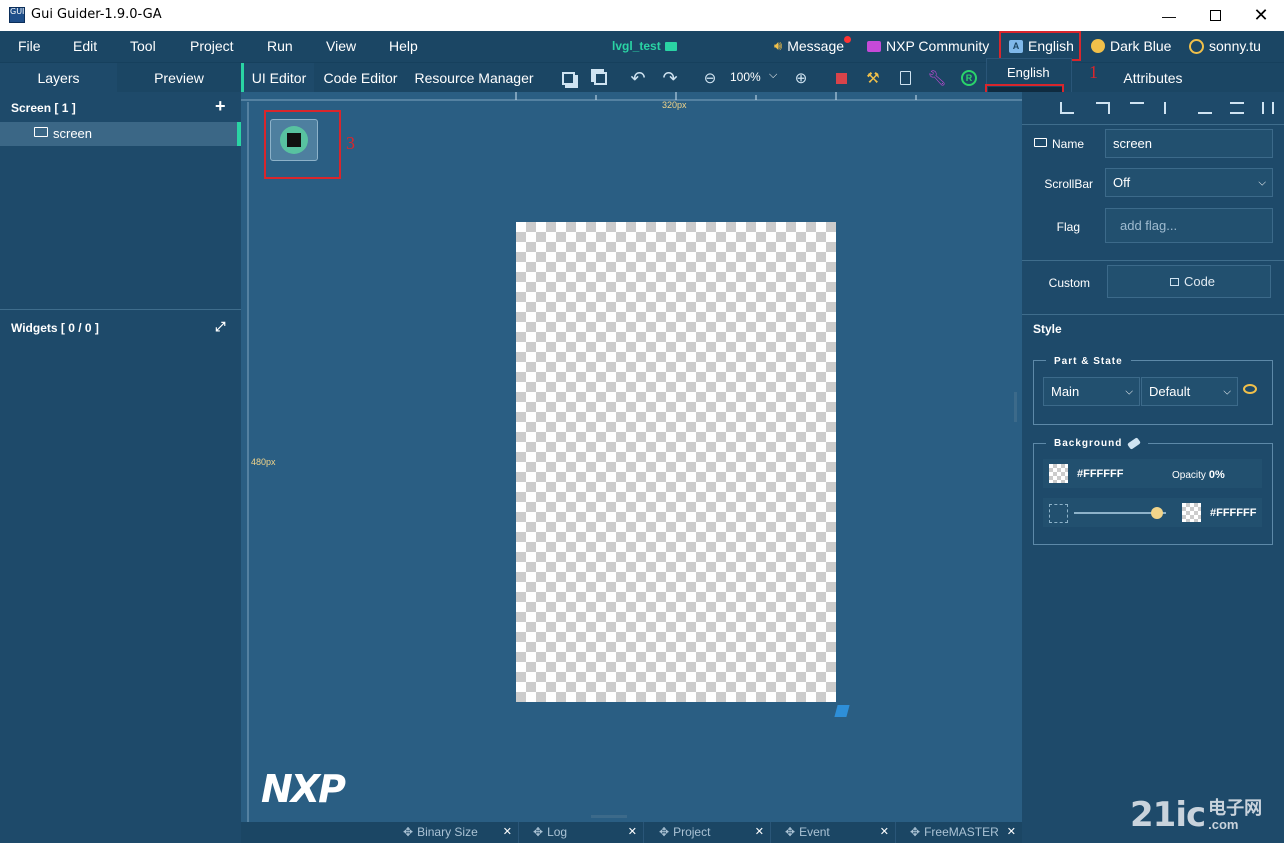 The image size is (1284, 843). I want to click on close-button: ✕, so click(1261, 15).